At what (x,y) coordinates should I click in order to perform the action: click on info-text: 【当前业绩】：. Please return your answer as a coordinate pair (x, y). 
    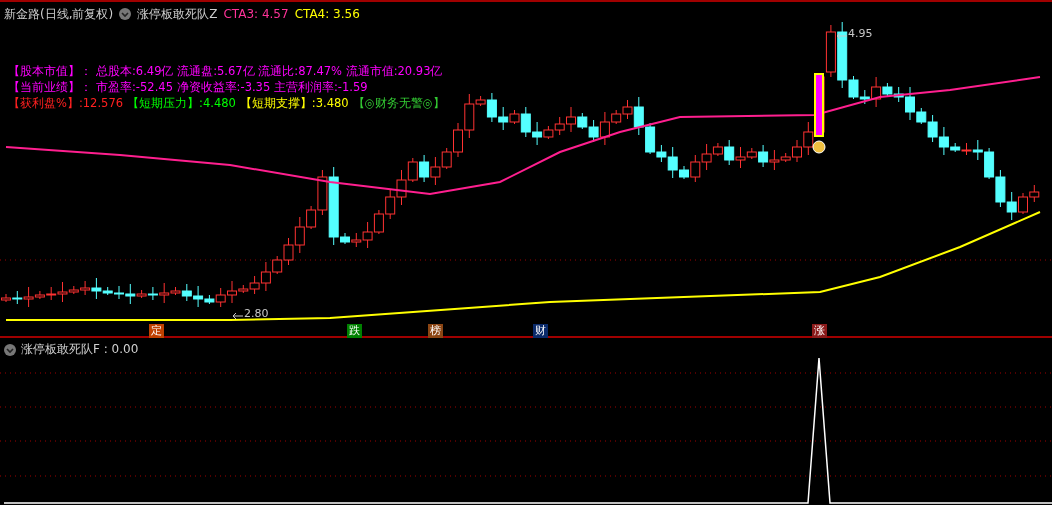
    Looking at the image, I should click on (50, 87).